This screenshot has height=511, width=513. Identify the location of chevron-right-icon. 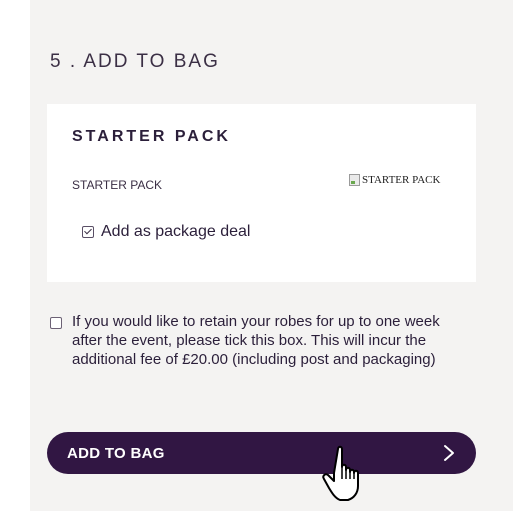
(449, 453).